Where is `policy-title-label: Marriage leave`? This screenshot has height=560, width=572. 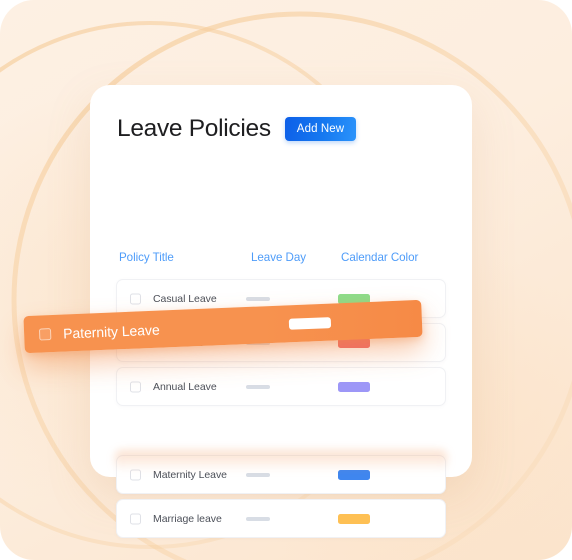
policy-title-label: Marriage leave is located at coordinates (187, 518).